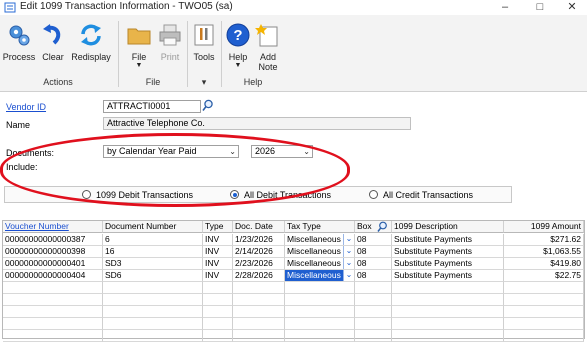 The height and width of the screenshot is (342, 587). I want to click on clear-button: Clear, so click(53, 47).